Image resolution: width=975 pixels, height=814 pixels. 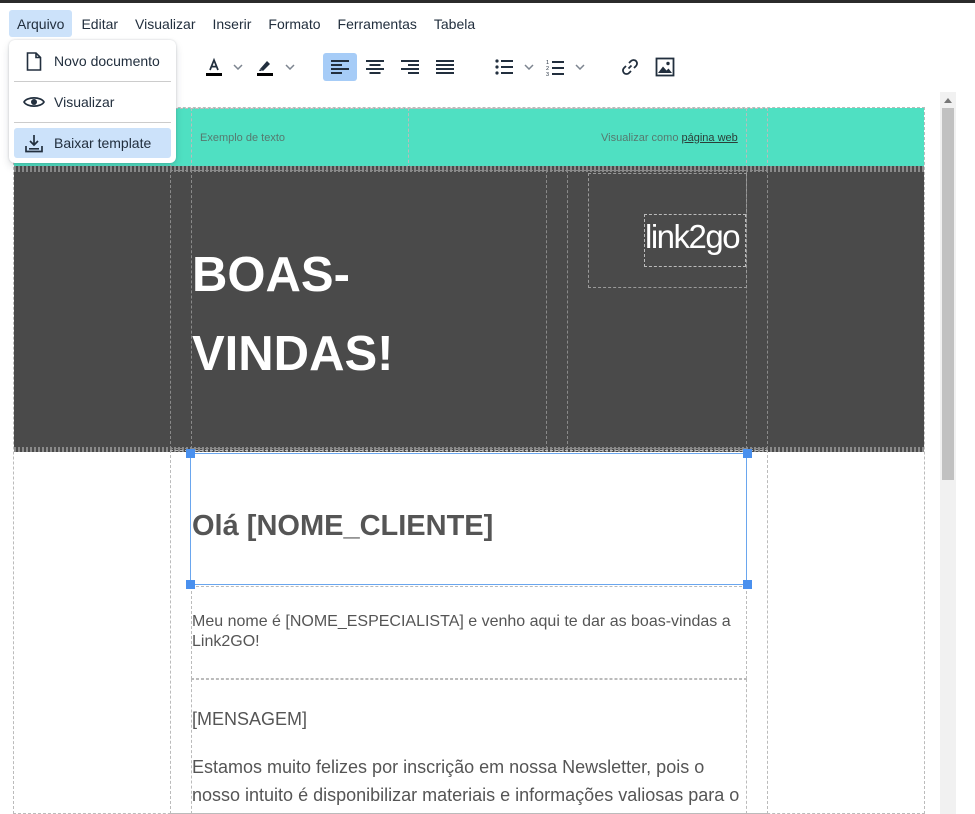 I want to click on highlight-icon, so click(x=265, y=68).